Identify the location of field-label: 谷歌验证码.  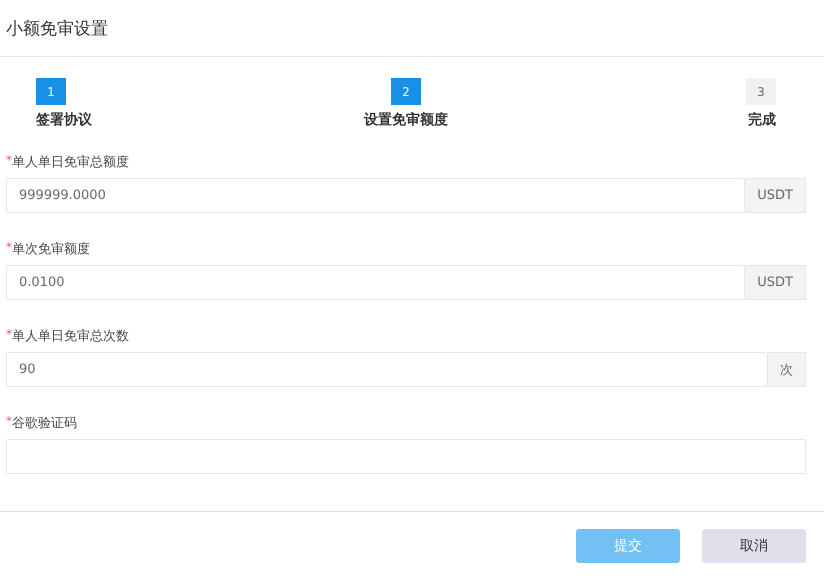
(44, 423).